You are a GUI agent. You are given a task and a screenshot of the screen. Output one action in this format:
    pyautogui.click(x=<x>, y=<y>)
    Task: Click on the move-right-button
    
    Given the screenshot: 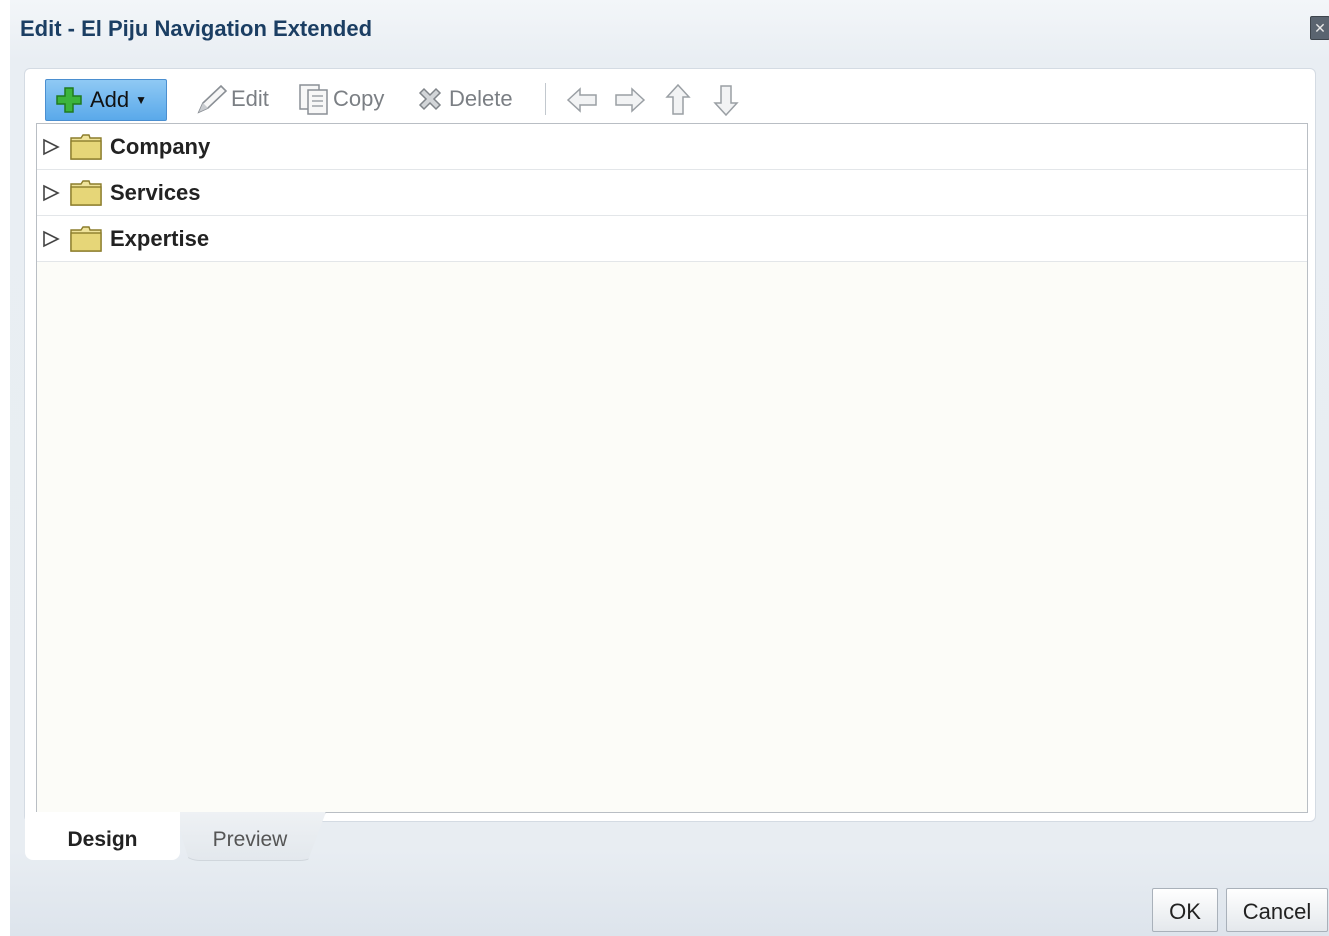 What is the action you would take?
    pyautogui.click(x=630, y=100)
    